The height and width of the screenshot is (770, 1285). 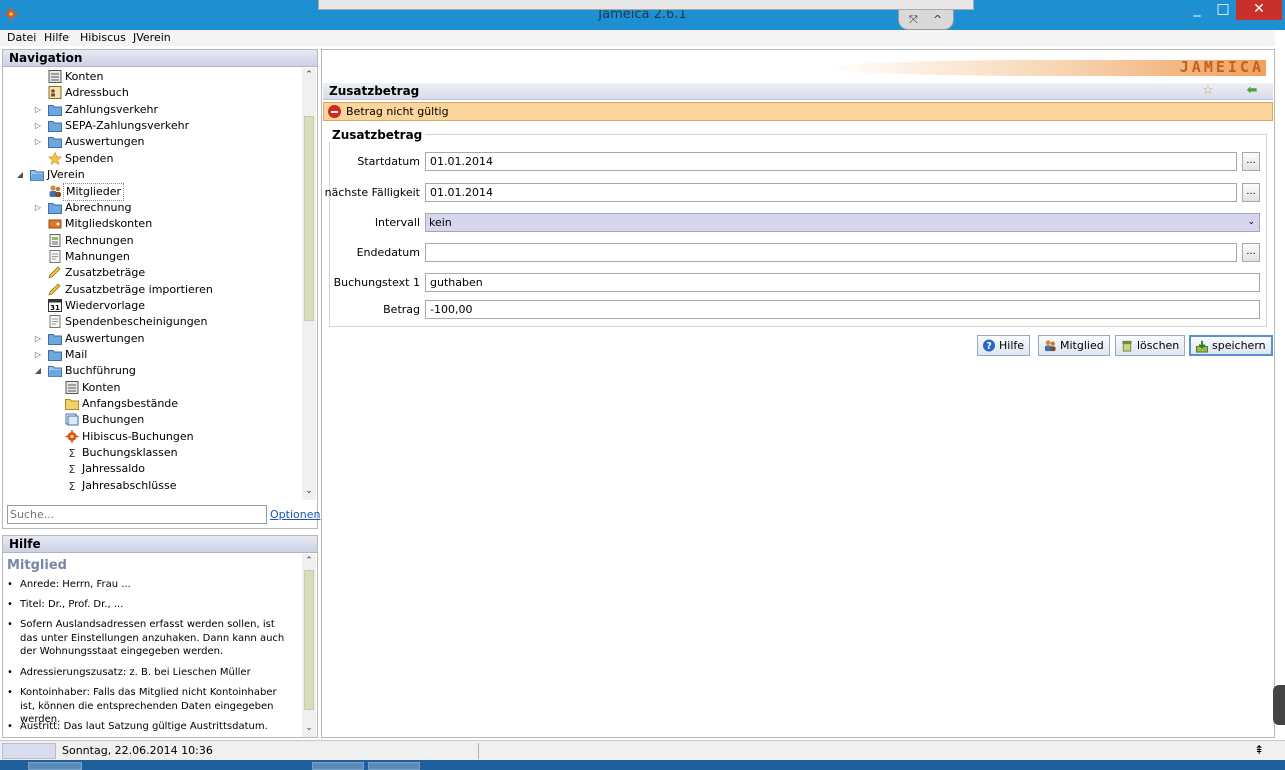 I want to click on navigation-scrollbar: ⌃ ⌄, so click(x=309, y=284).